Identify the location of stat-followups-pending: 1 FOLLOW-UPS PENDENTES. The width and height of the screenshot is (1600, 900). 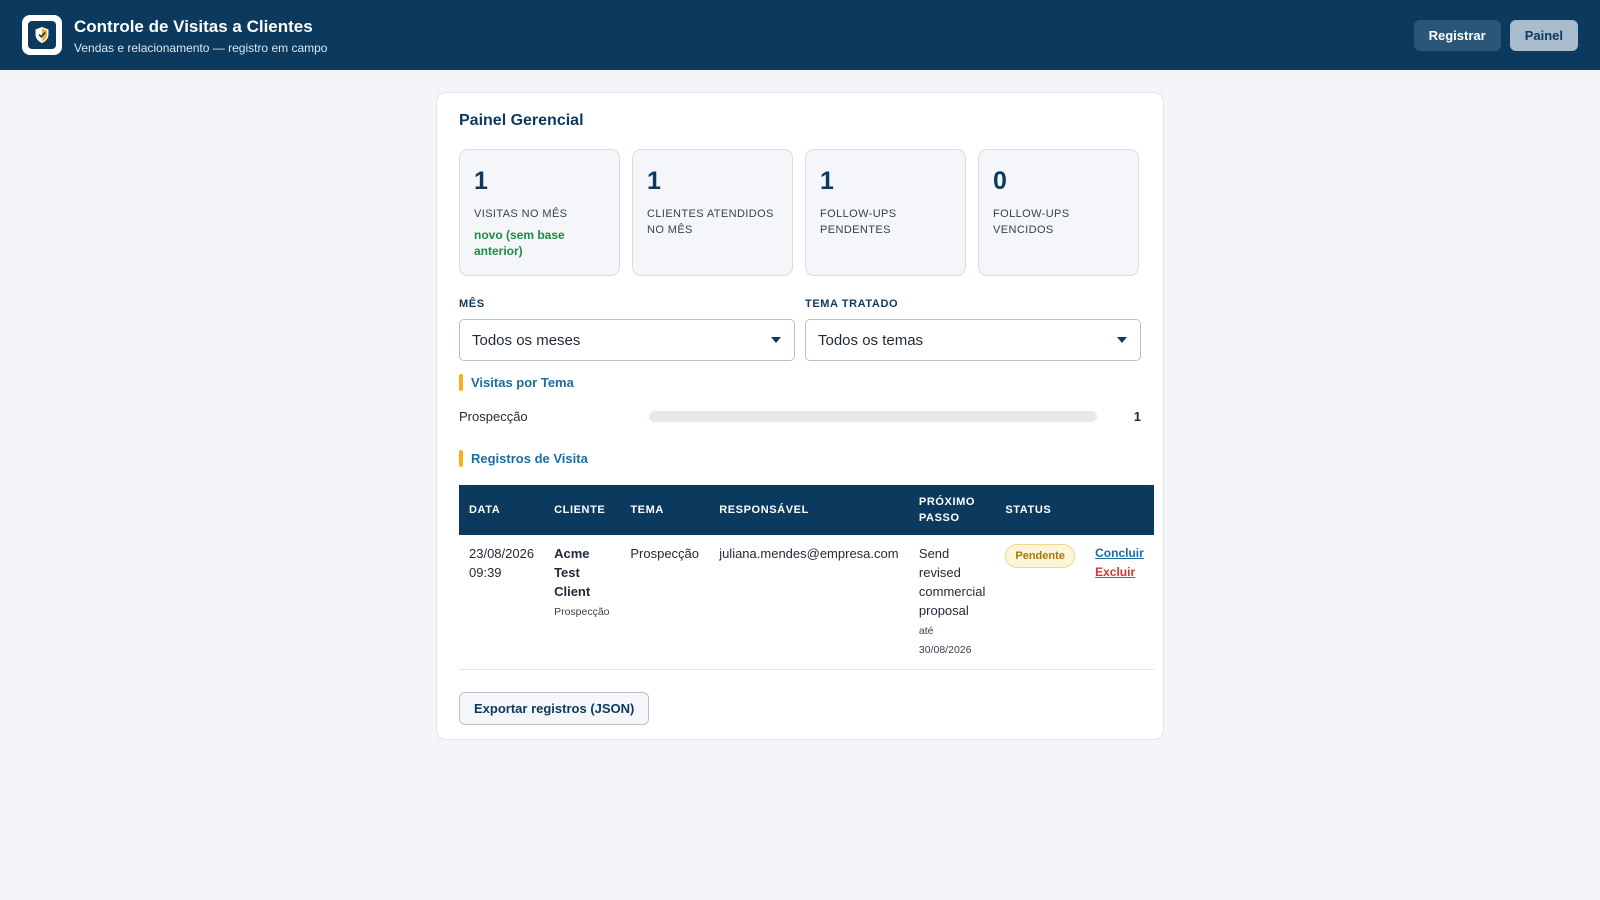
(885, 212).